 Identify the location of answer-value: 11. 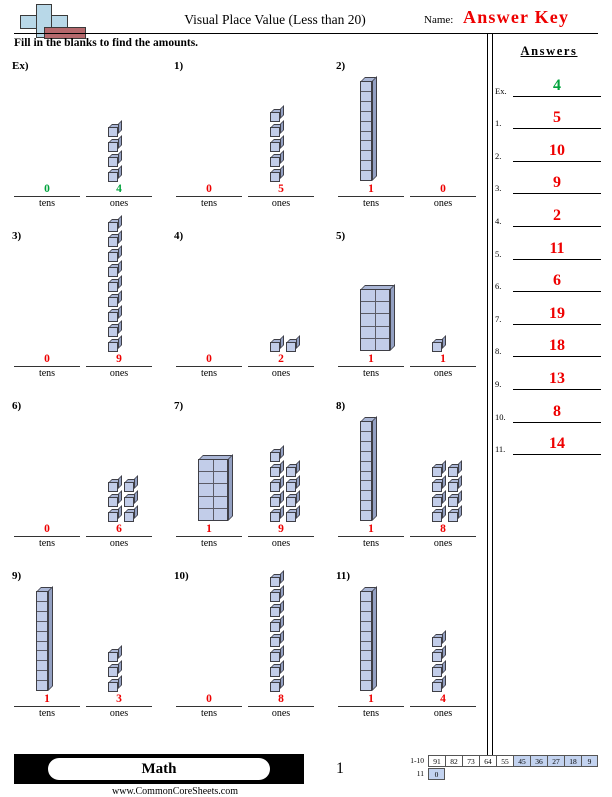
(557, 248).